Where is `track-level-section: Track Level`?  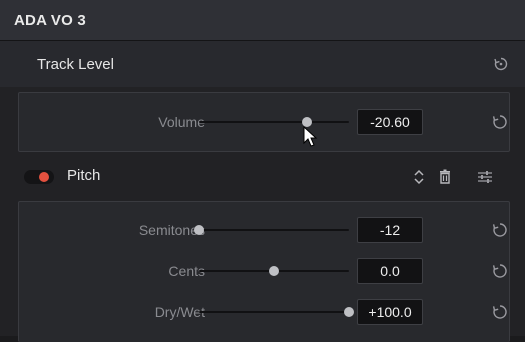 track-level-section: Track Level is located at coordinates (262, 64).